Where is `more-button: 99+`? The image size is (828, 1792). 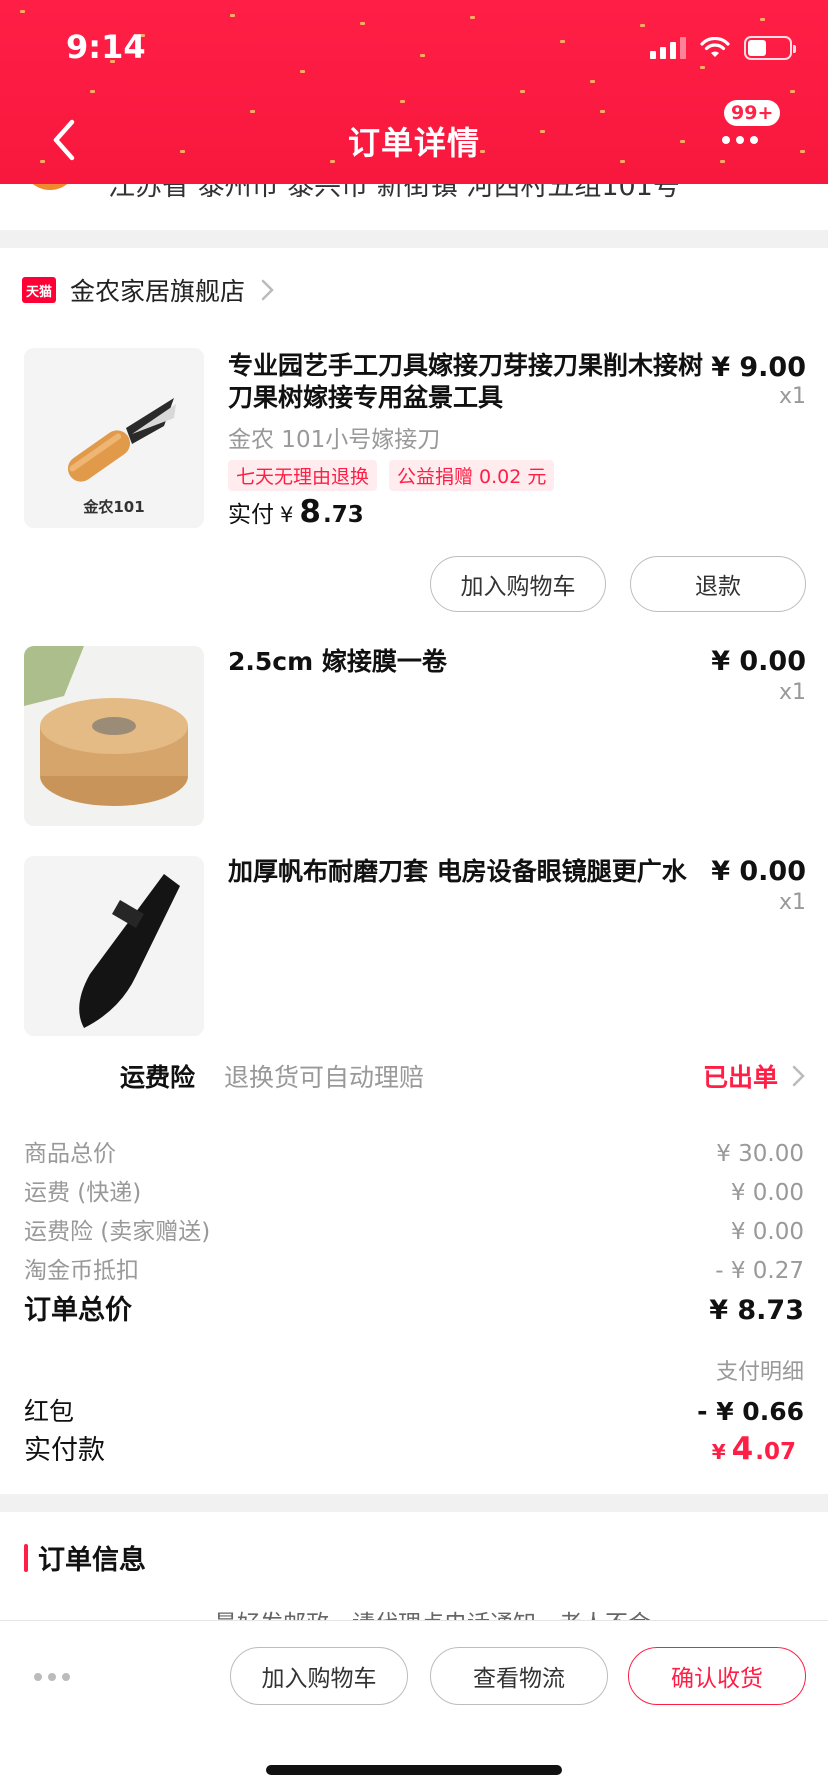
more-button: 99+ is located at coordinates (752, 130).